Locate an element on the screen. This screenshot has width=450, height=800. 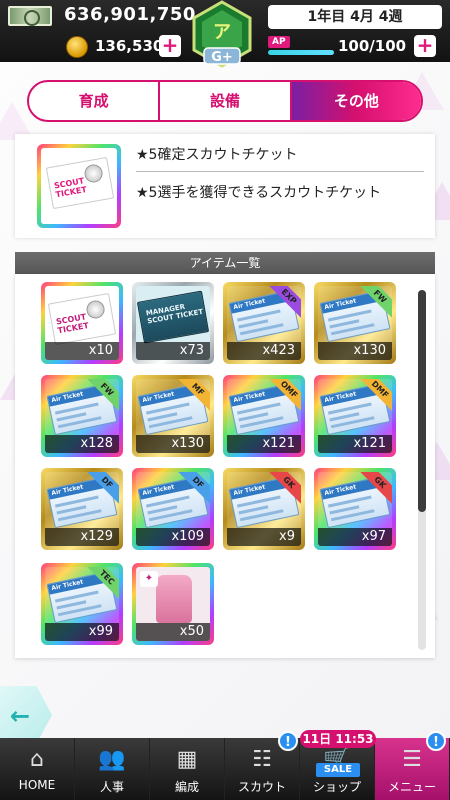
add-coins-button: + is located at coordinates (170, 46).